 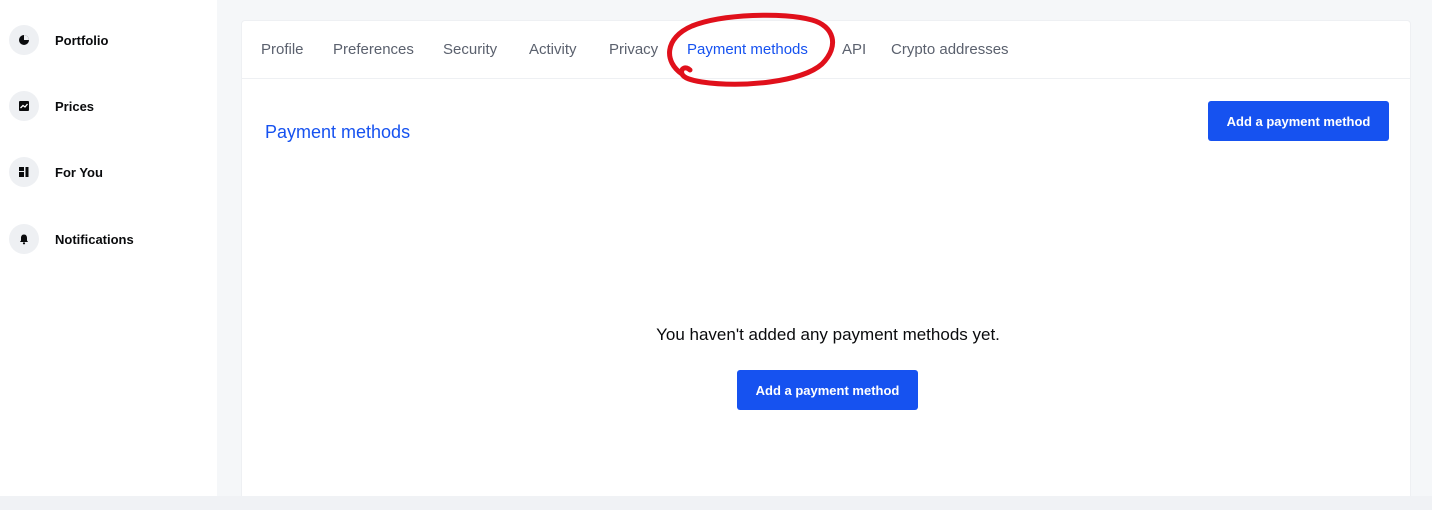 I want to click on sidebar-item-label: Prices, so click(x=75, y=106).